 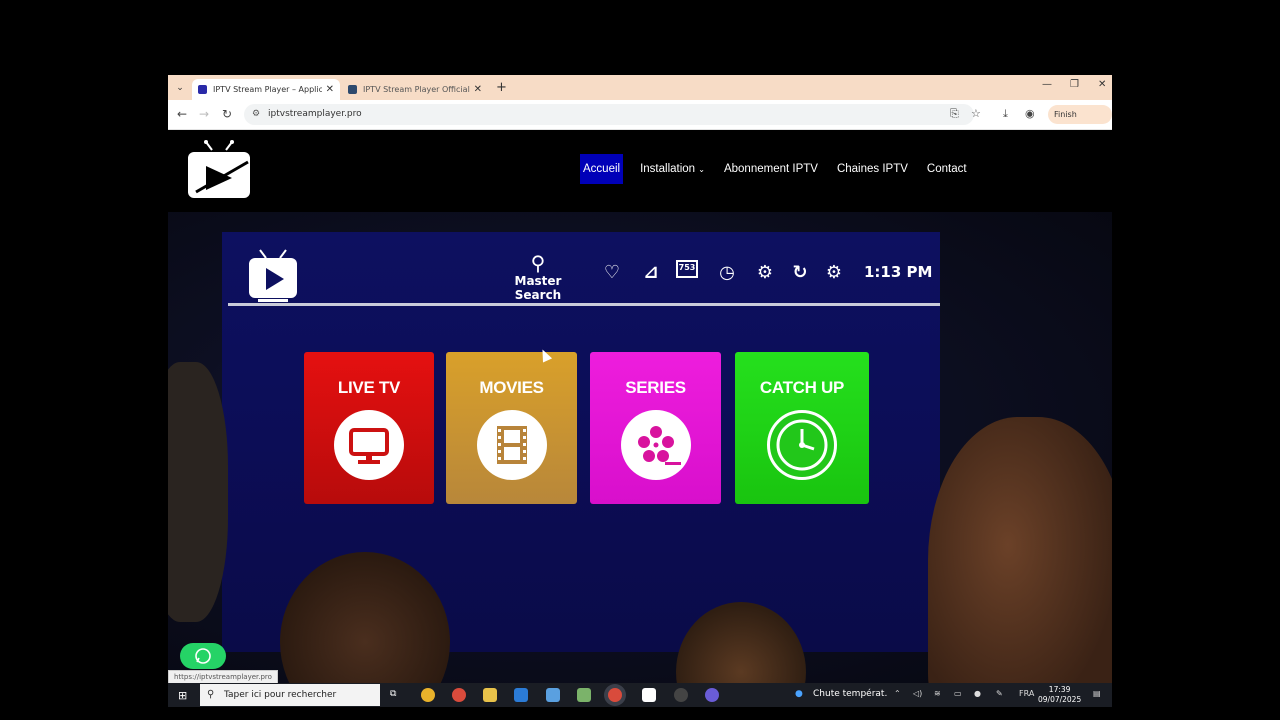 I want to click on tab-search-chevron-icon: ⌄, so click(x=180, y=88).